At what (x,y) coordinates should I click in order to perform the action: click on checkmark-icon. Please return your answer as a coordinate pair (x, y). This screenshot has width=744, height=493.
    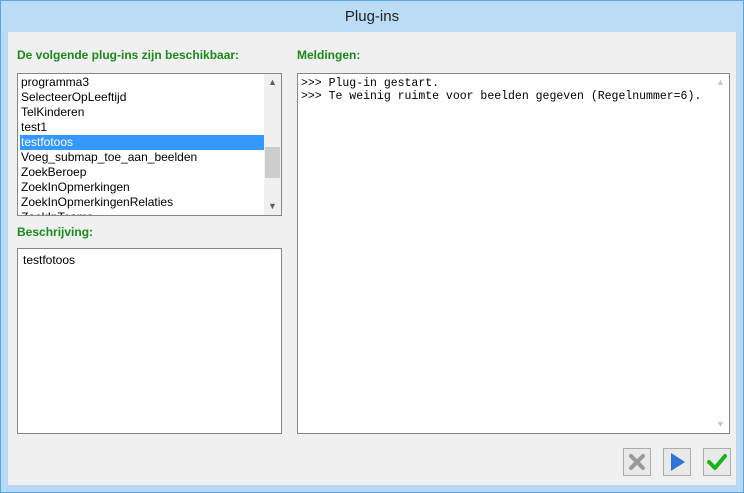
    Looking at the image, I should click on (717, 462).